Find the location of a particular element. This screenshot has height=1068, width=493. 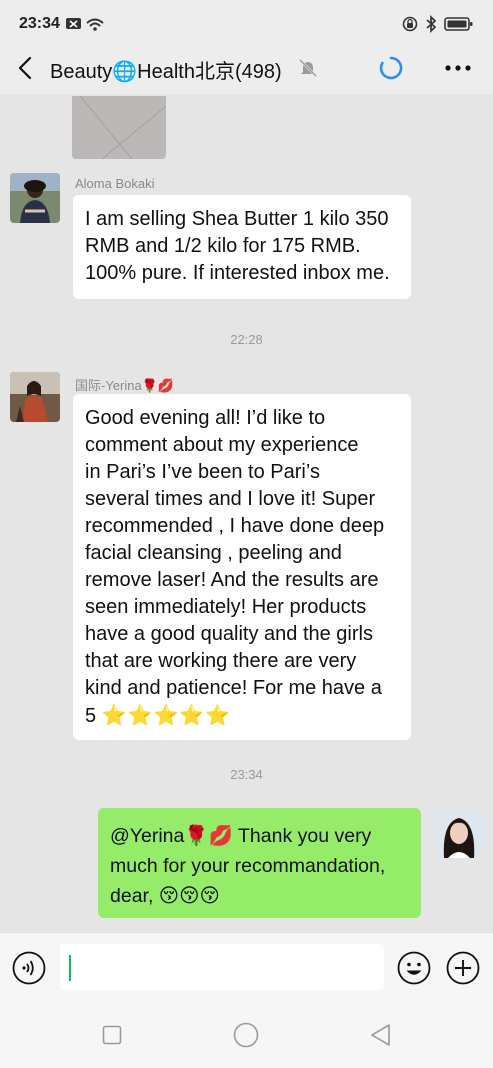

message-text-line: comment about my experience is located at coordinates (222, 445).